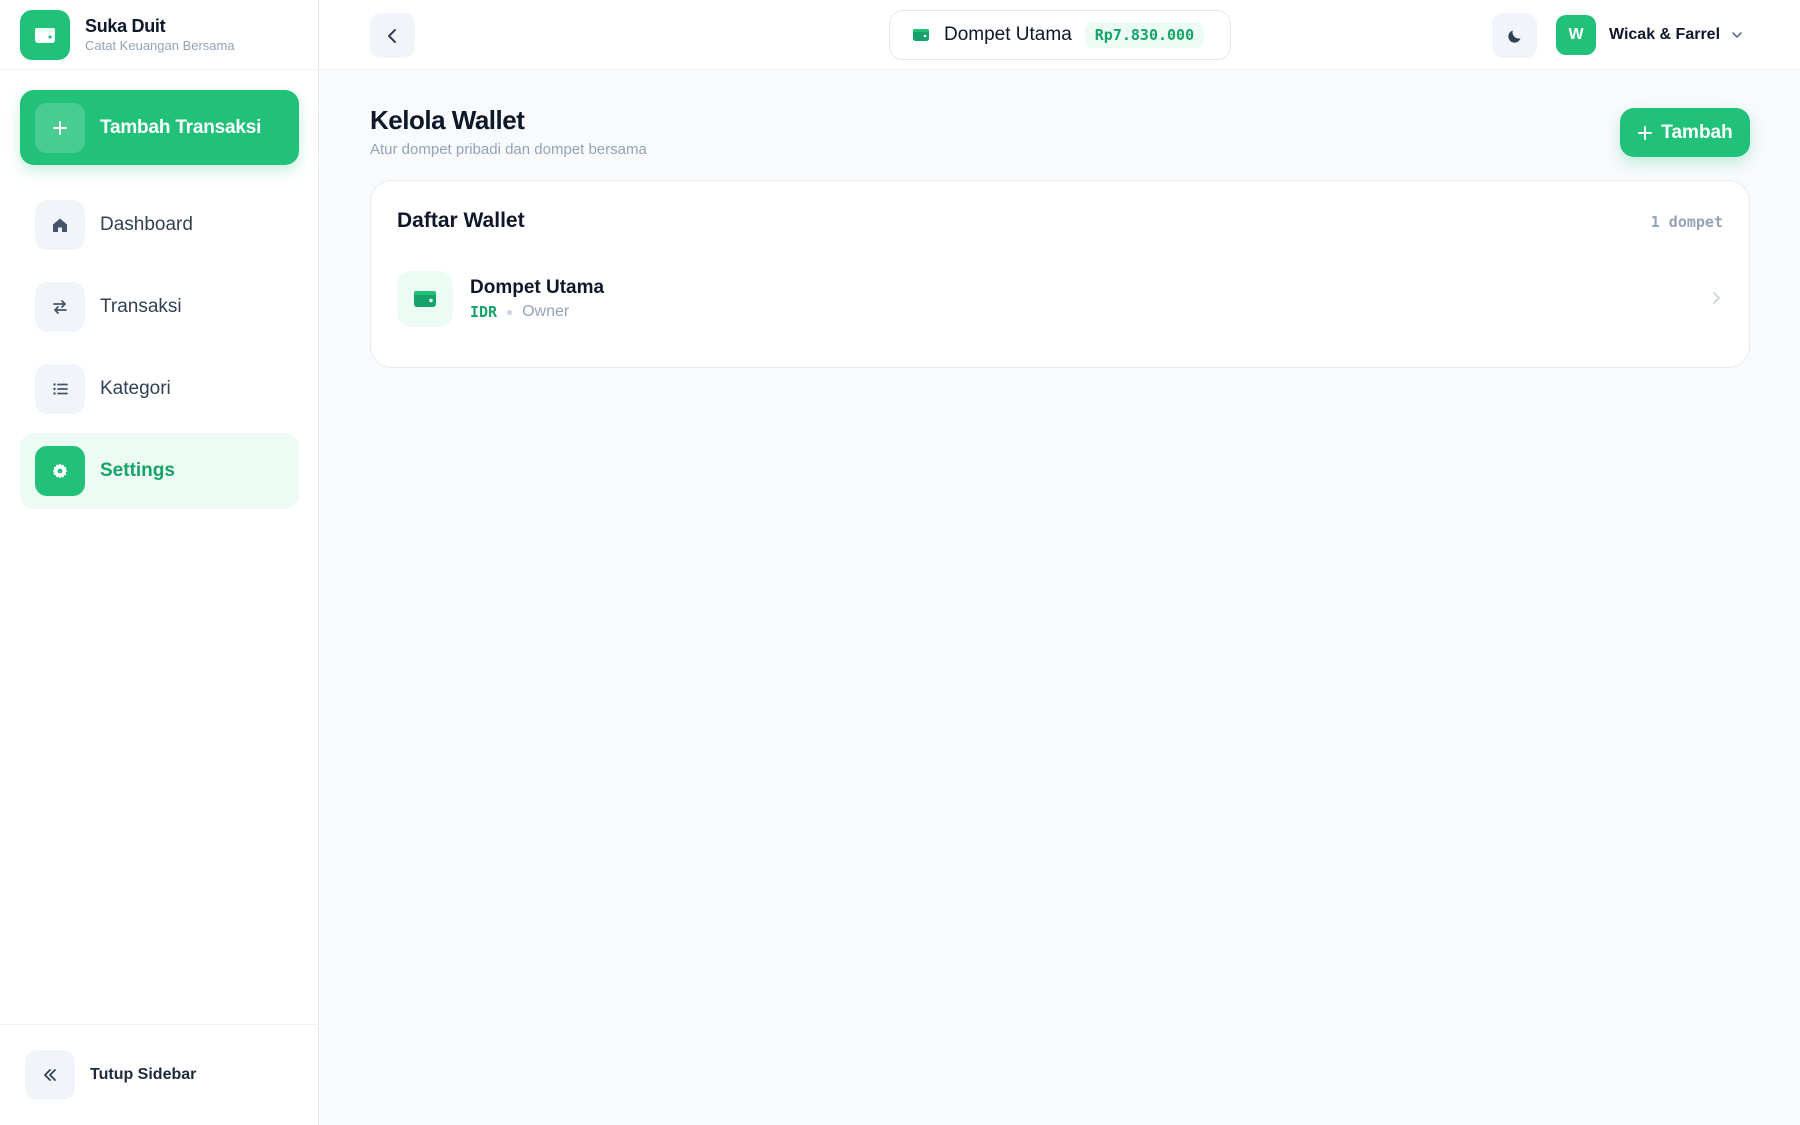  Describe the element at coordinates (141, 306) in the screenshot. I see `sidebar-item-label: Transaksi` at that location.